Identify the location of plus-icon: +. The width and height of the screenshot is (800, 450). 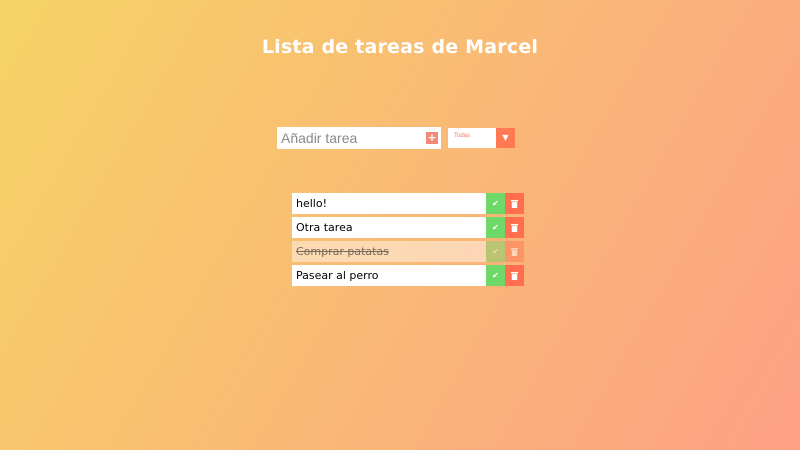
(432, 137).